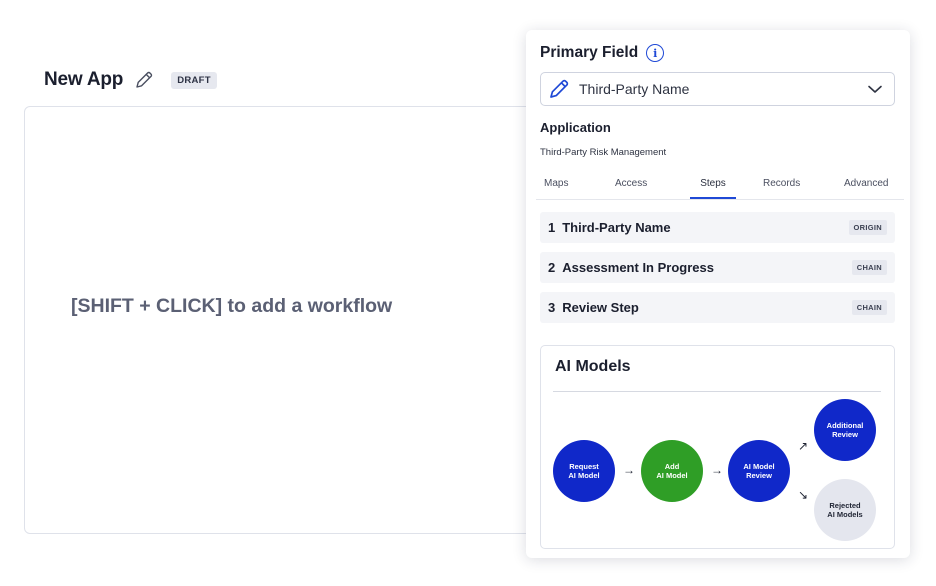 Image resolution: width=936 pixels, height=586 pixels. Describe the element at coordinates (631, 188) in the screenshot. I see `tab-access: Access` at that location.